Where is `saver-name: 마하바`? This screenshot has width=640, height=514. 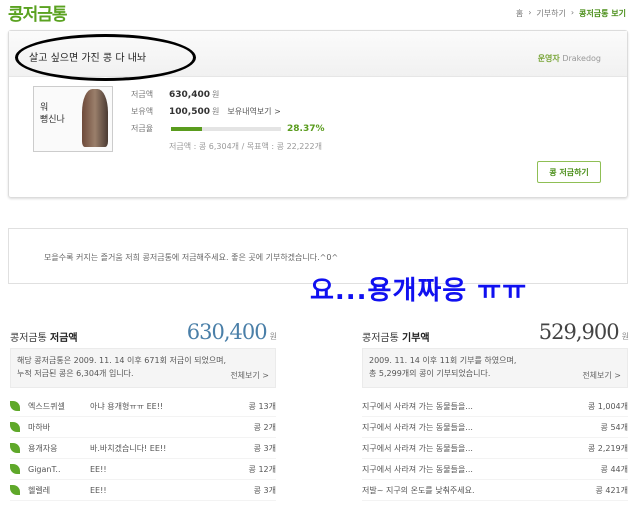
saver-name: 마하바 is located at coordinates (59, 427).